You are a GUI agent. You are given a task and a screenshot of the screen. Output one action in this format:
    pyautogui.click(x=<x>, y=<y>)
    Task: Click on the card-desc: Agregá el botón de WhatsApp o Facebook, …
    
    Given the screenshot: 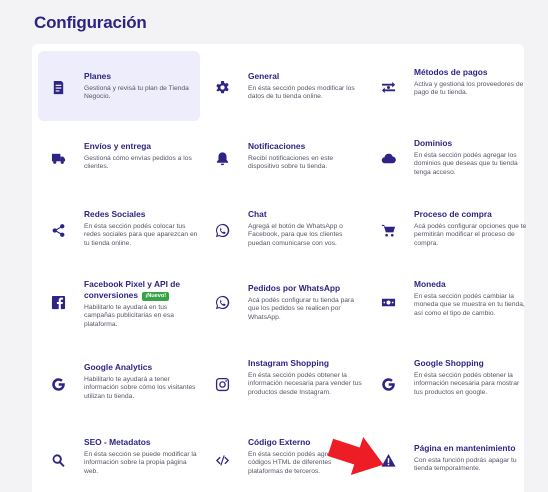 What is the action you would take?
    pyautogui.click(x=295, y=234)
    